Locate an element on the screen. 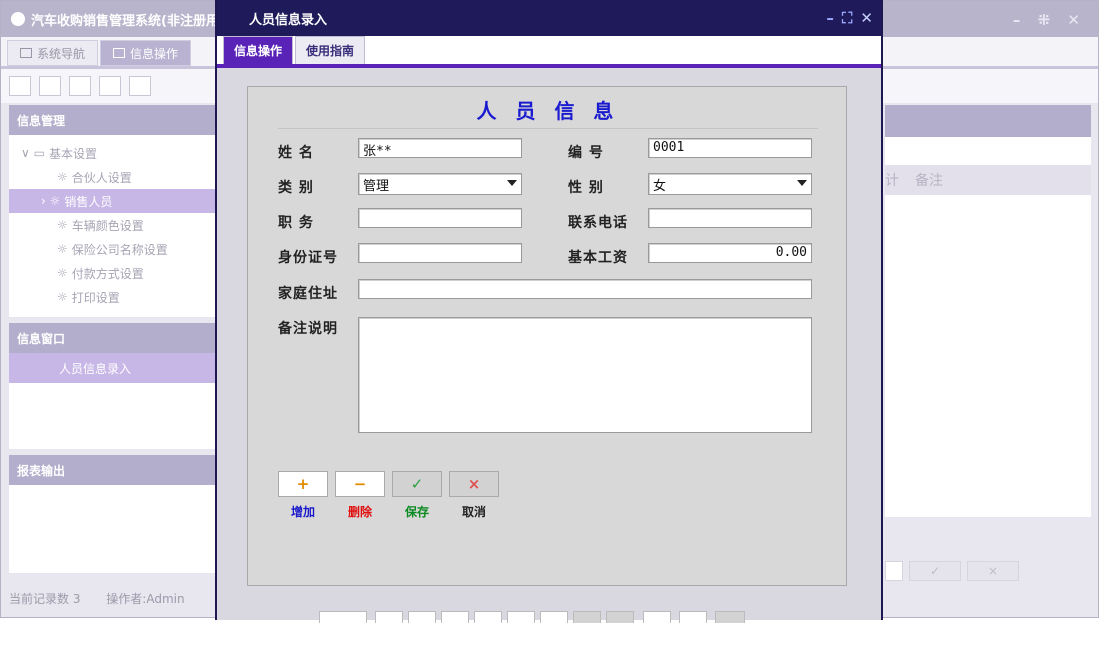  main-cancel-button: × is located at coordinates (993, 571).